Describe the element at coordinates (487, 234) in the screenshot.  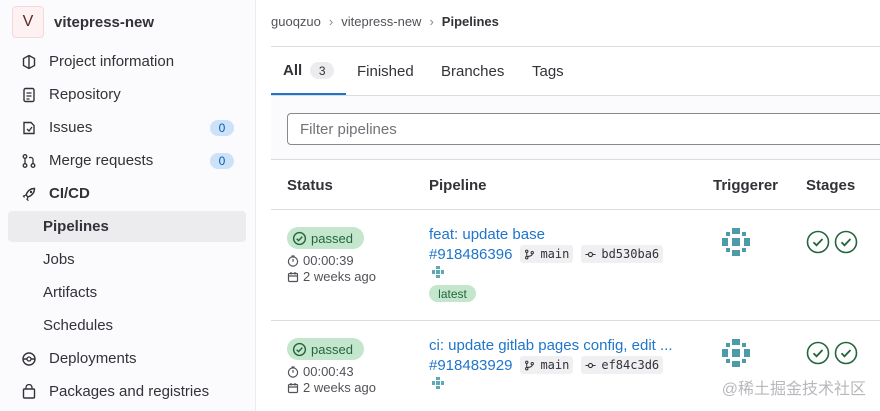
I see `commit-title-link: feat: update base` at that location.